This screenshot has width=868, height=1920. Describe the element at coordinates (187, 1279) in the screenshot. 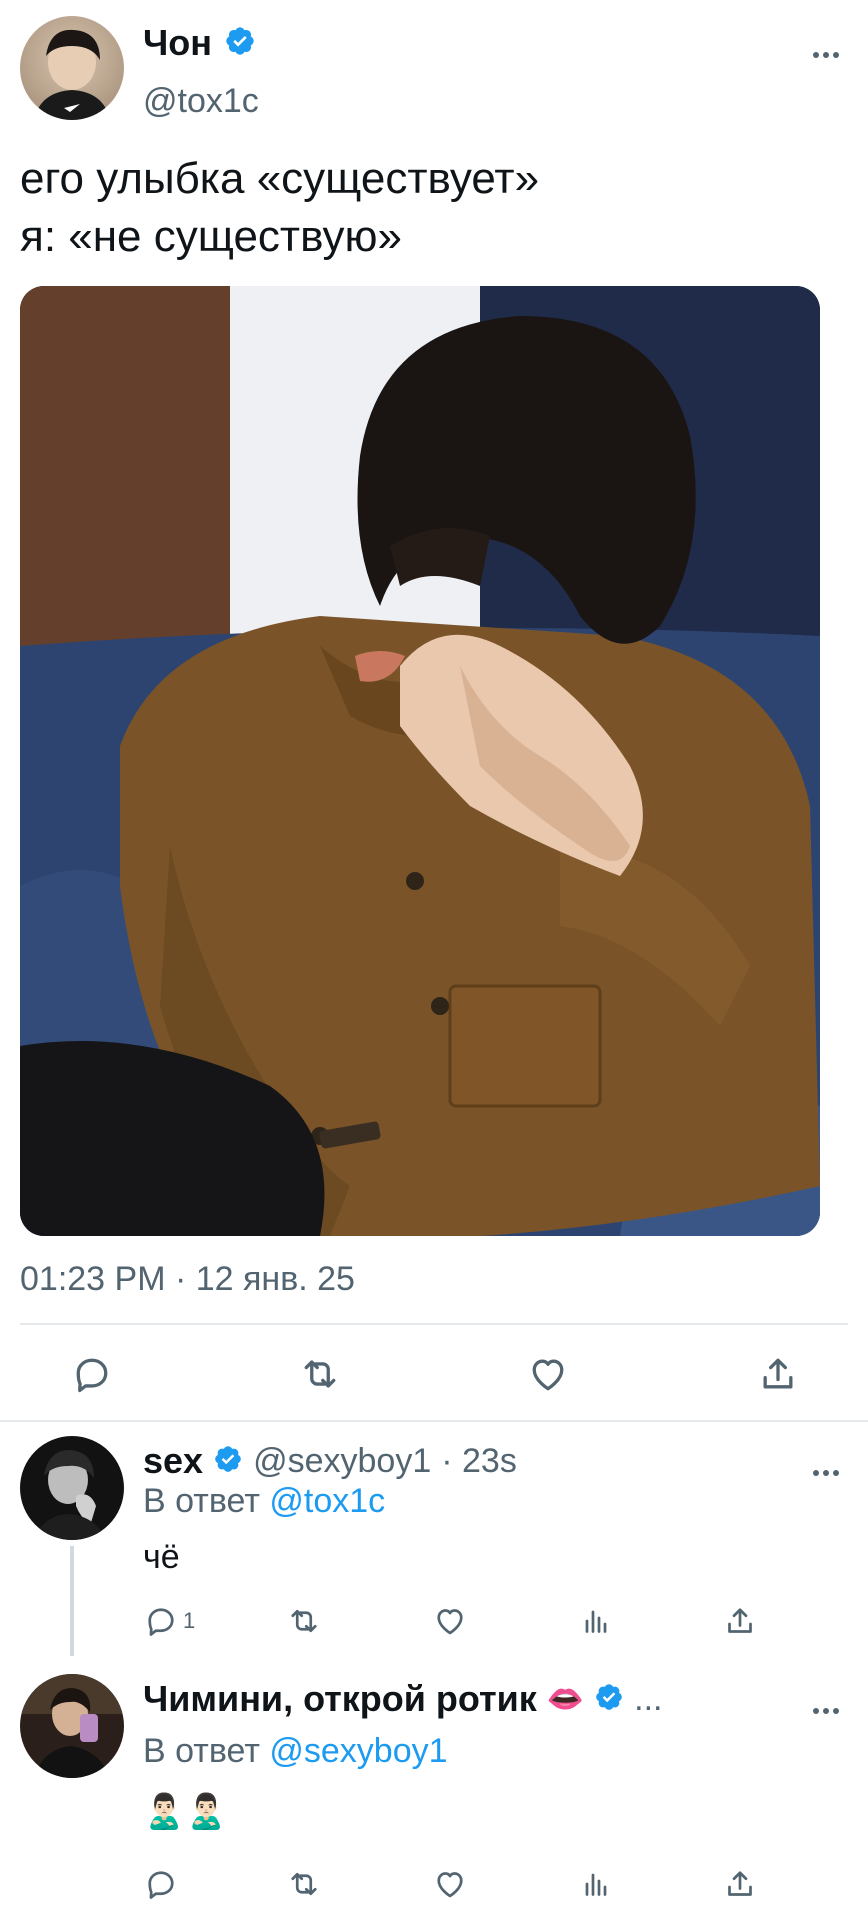

I see `tweet-timestamp: 01:23 PM · 12 янв. 25` at that location.